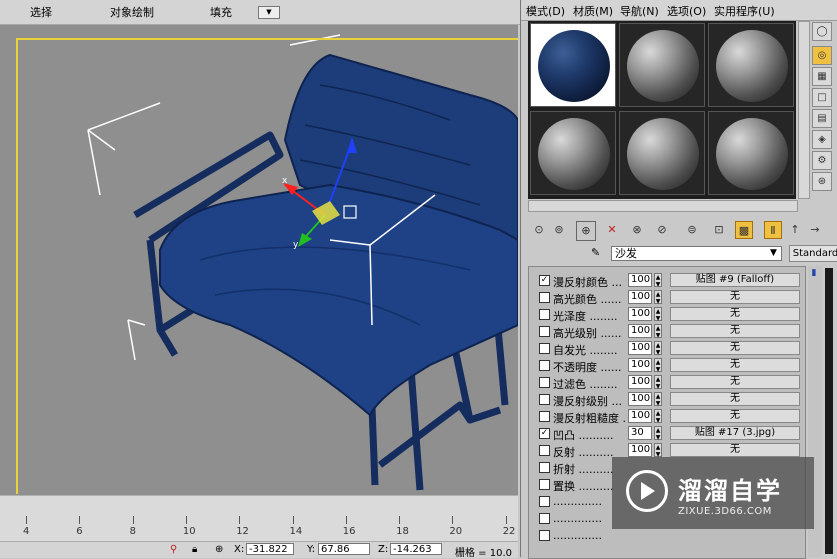 This screenshot has width=837, height=559. I want to click on material-type-button: Standard, so click(813, 253).